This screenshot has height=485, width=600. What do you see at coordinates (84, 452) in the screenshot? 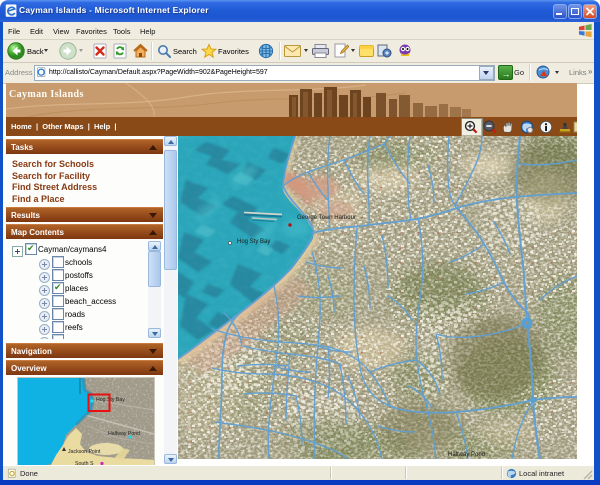
I see `svg-text: Jackson Point` at bounding box center [84, 452].